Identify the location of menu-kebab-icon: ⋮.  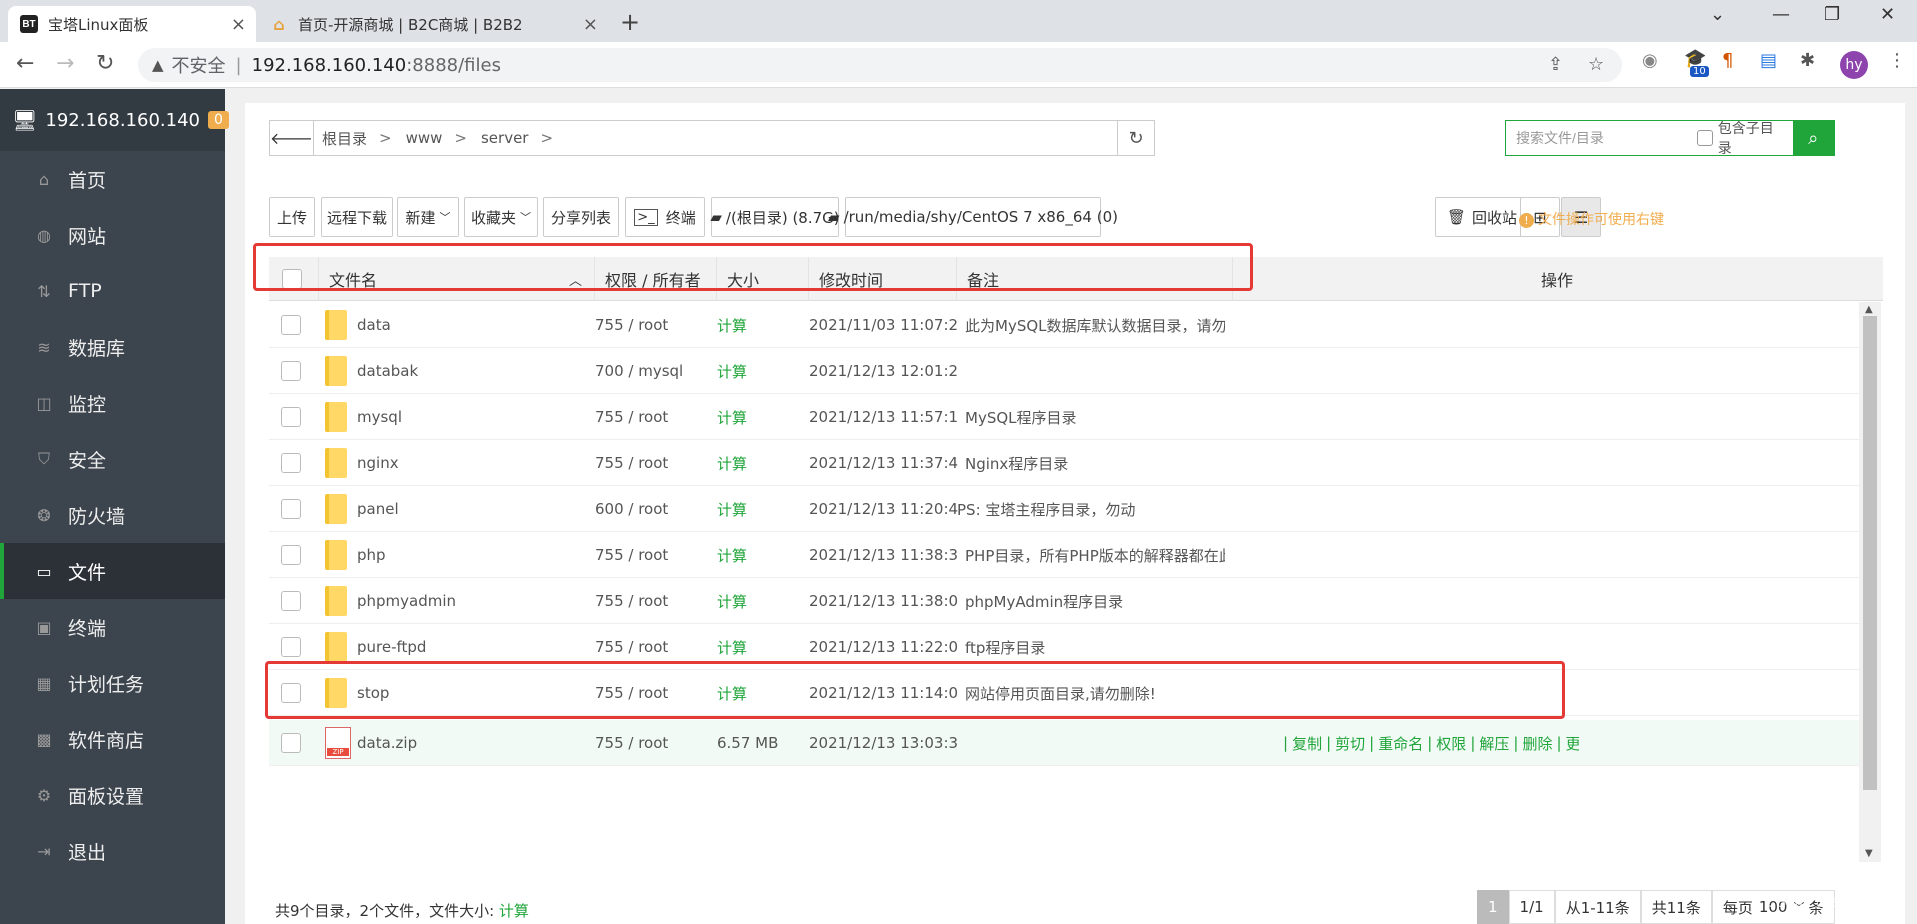
(1897, 60).